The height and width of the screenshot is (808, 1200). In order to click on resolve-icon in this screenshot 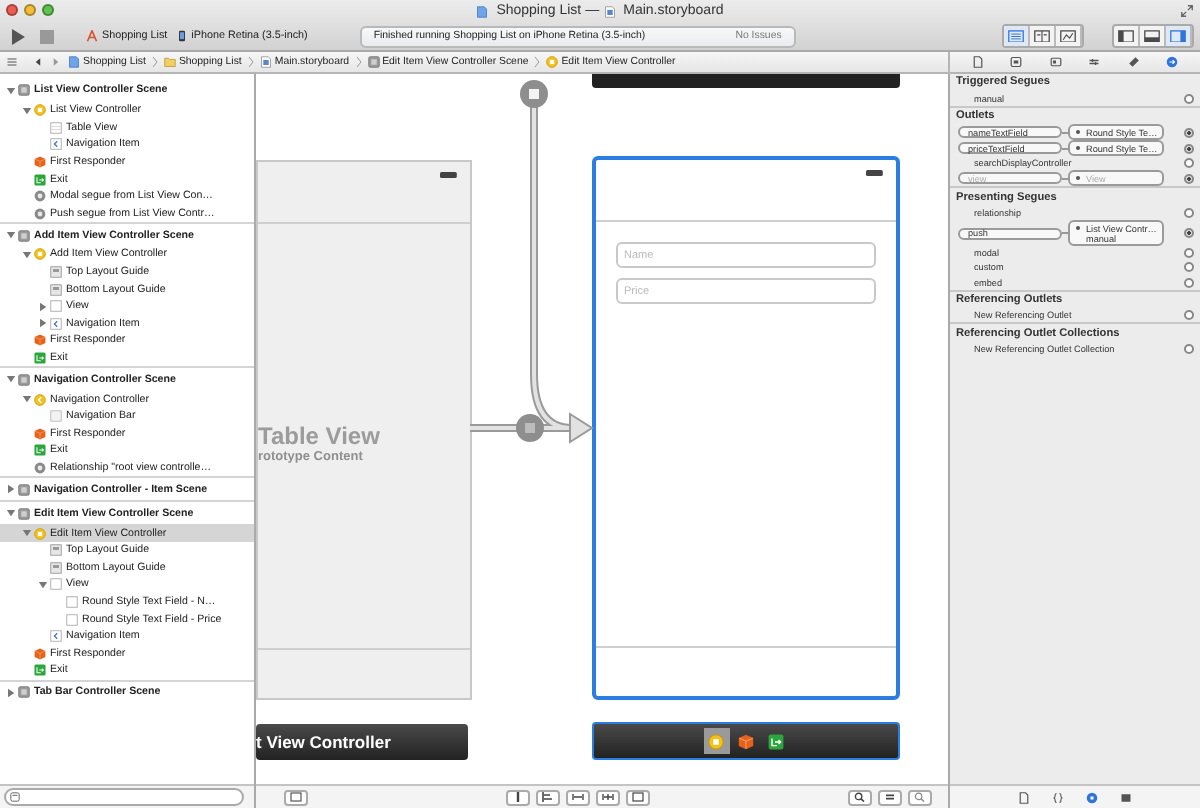, I will do `click(608, 797)`.